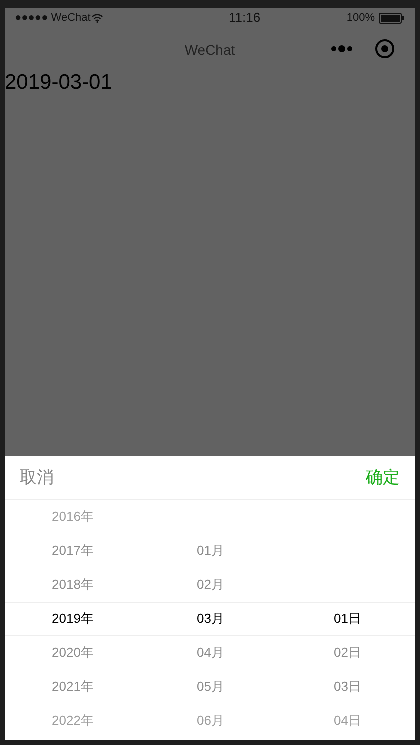 The image size is (420, 745). I want to click on cancel-button: 取消, so click(37, 477).